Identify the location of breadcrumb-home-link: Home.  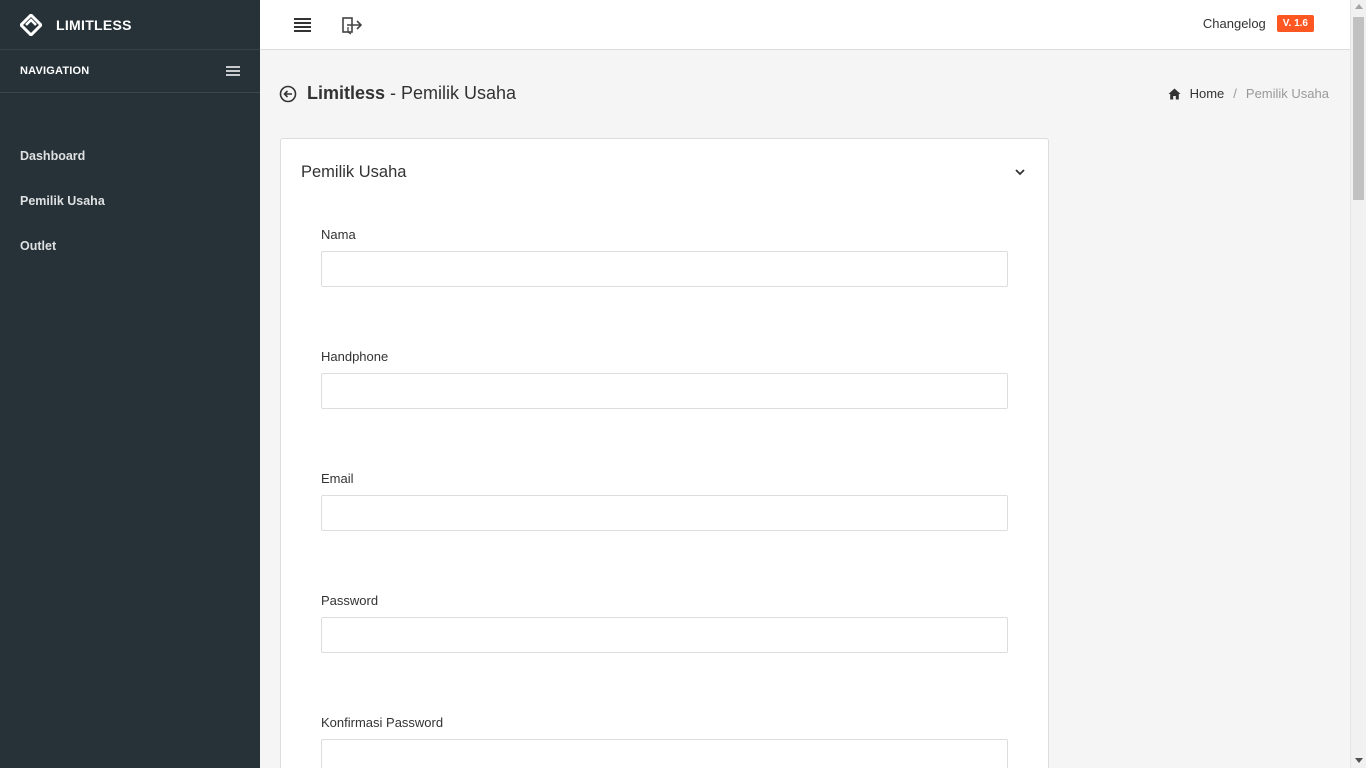
(1207, 93).